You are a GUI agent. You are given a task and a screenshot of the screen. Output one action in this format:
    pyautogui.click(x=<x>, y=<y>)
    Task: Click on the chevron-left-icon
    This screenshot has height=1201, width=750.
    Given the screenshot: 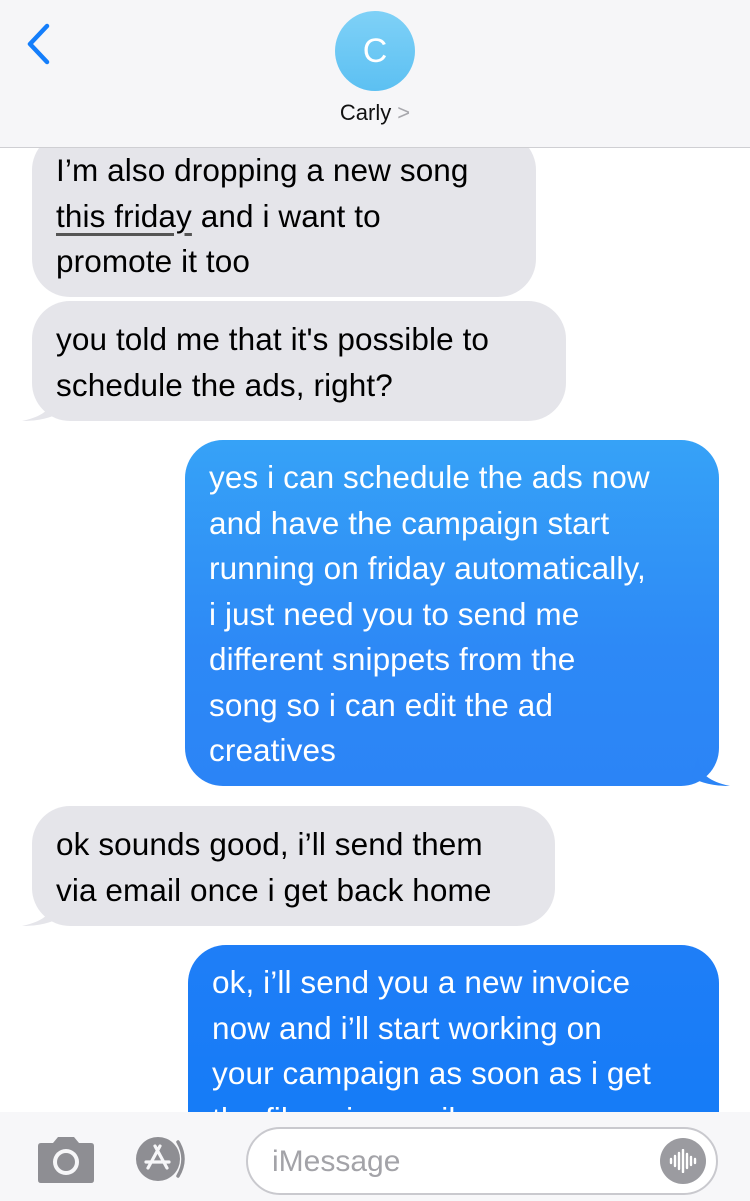 What is the action you would take?
    pyautogui.click(x=38, y=44)
    